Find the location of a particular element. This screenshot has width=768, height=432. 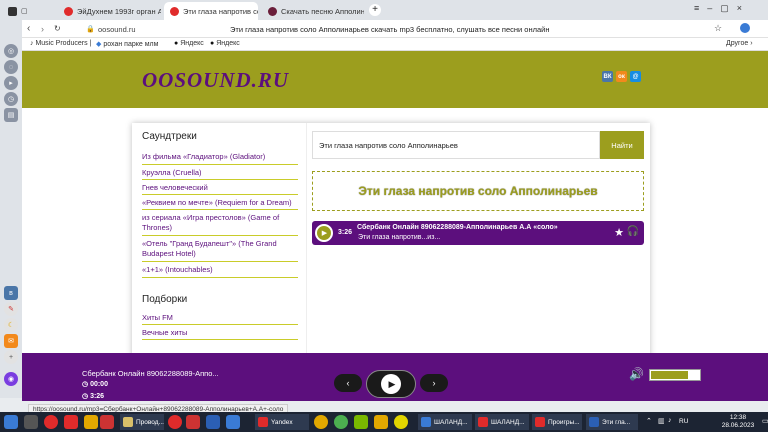

list-item: Круэлла (Cruella) is located at coordinates (220, 173).